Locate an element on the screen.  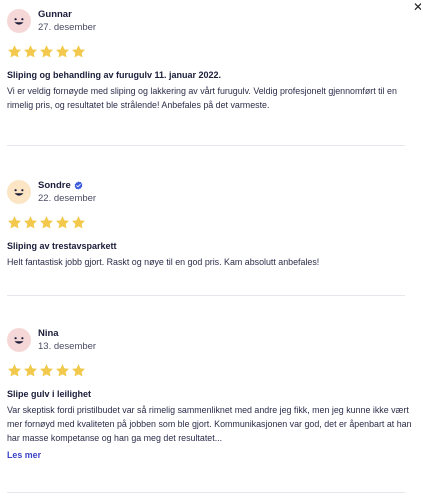
read-more-link: Les mer is located at coordinates (24, 455).